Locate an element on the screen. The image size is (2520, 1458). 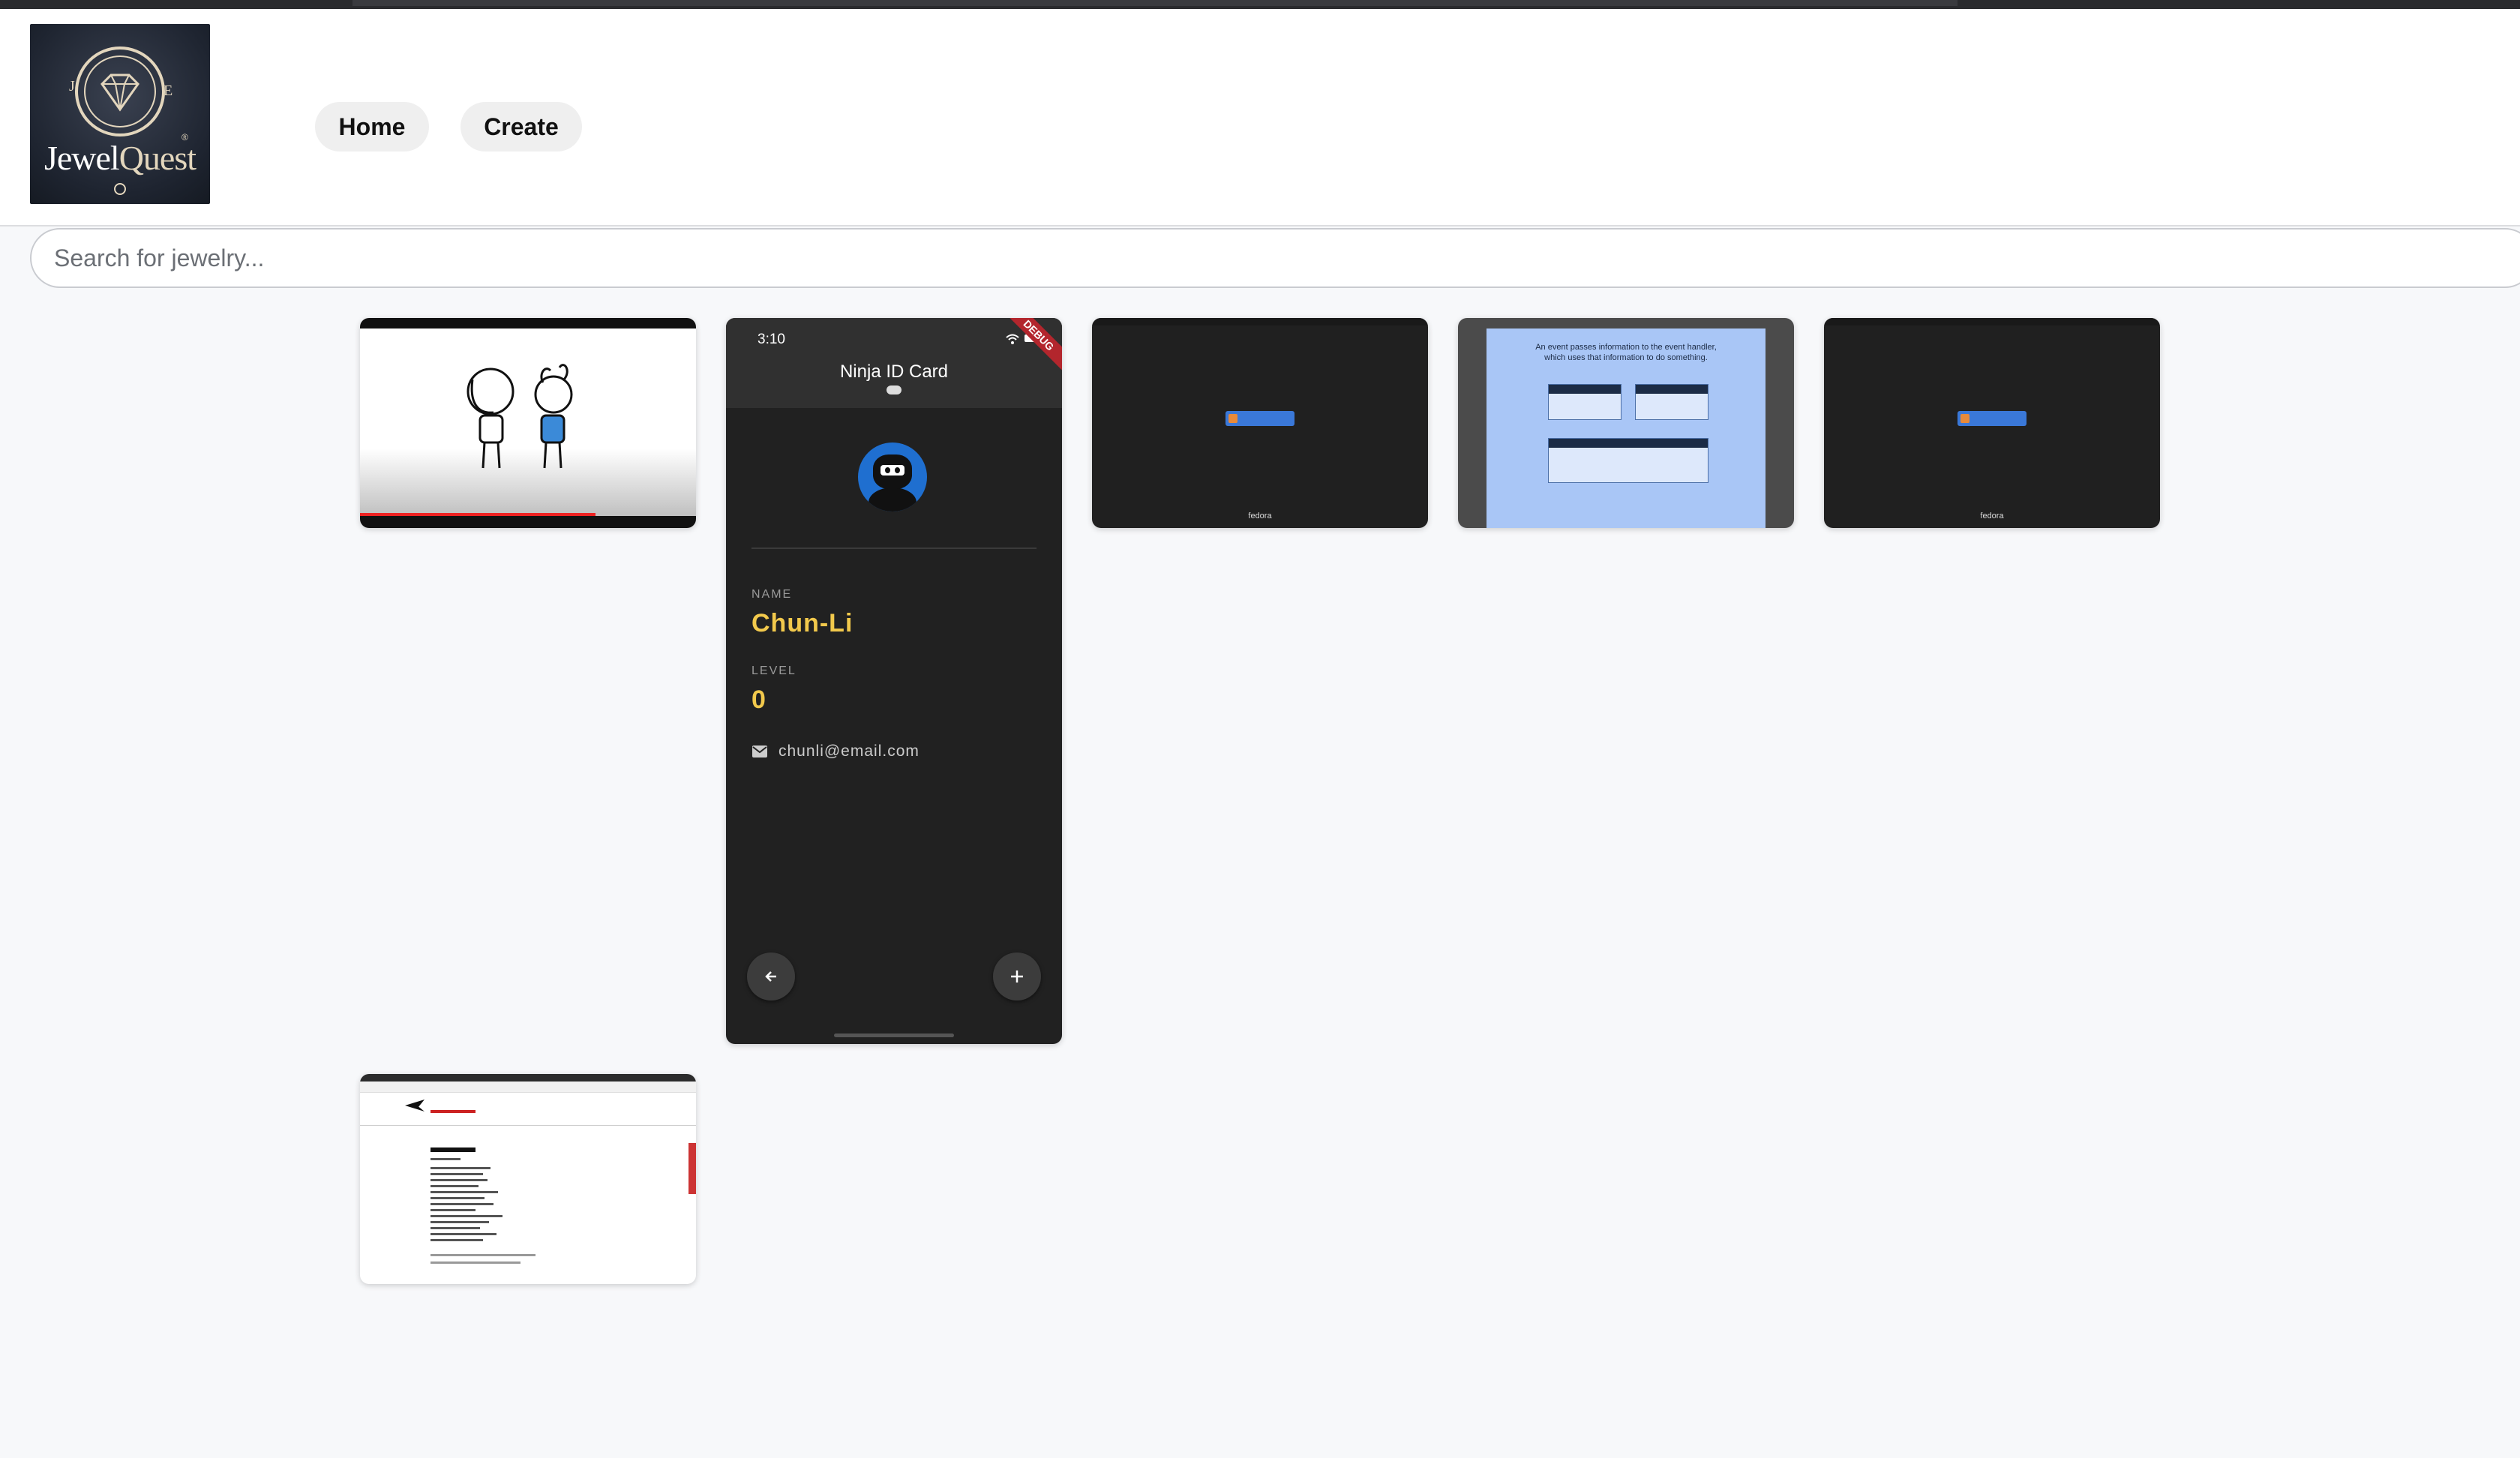
site-header: J E JewelQuest ® Home Create is located at coordinates (1260, 117).